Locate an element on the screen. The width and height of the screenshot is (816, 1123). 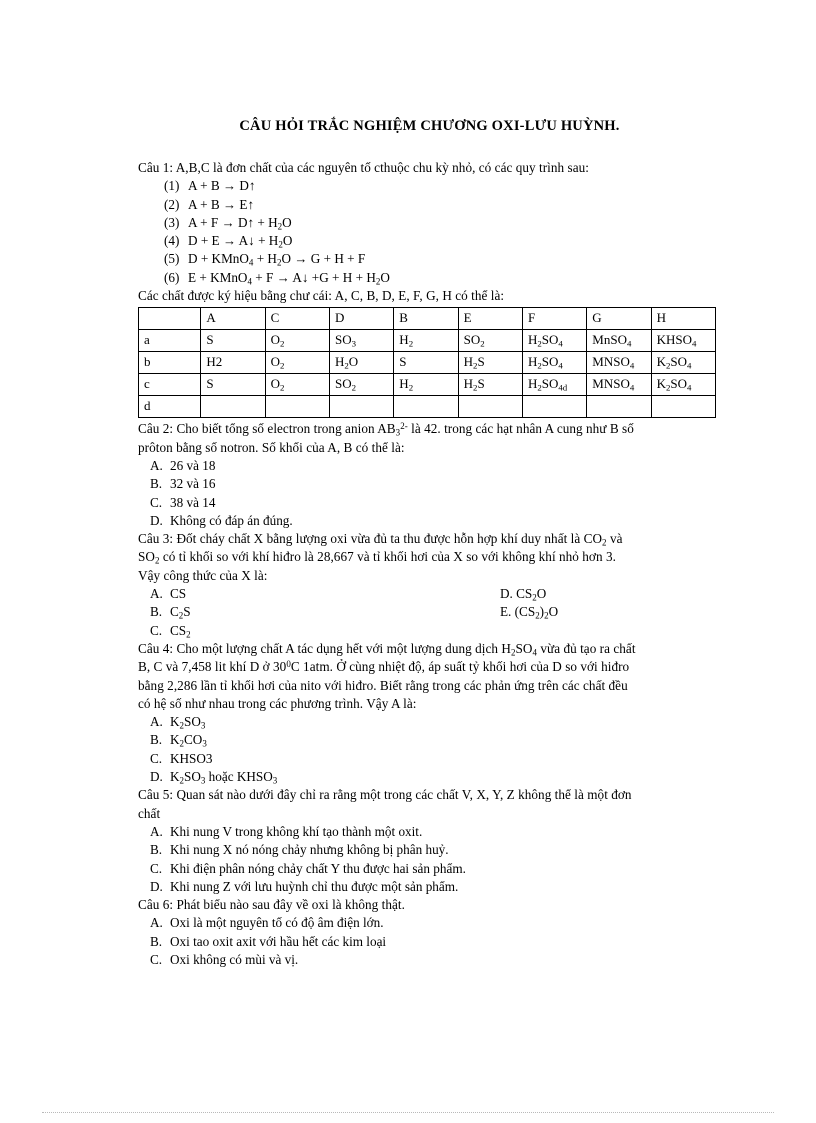
row-label: c is located at coordinates (169, 385).